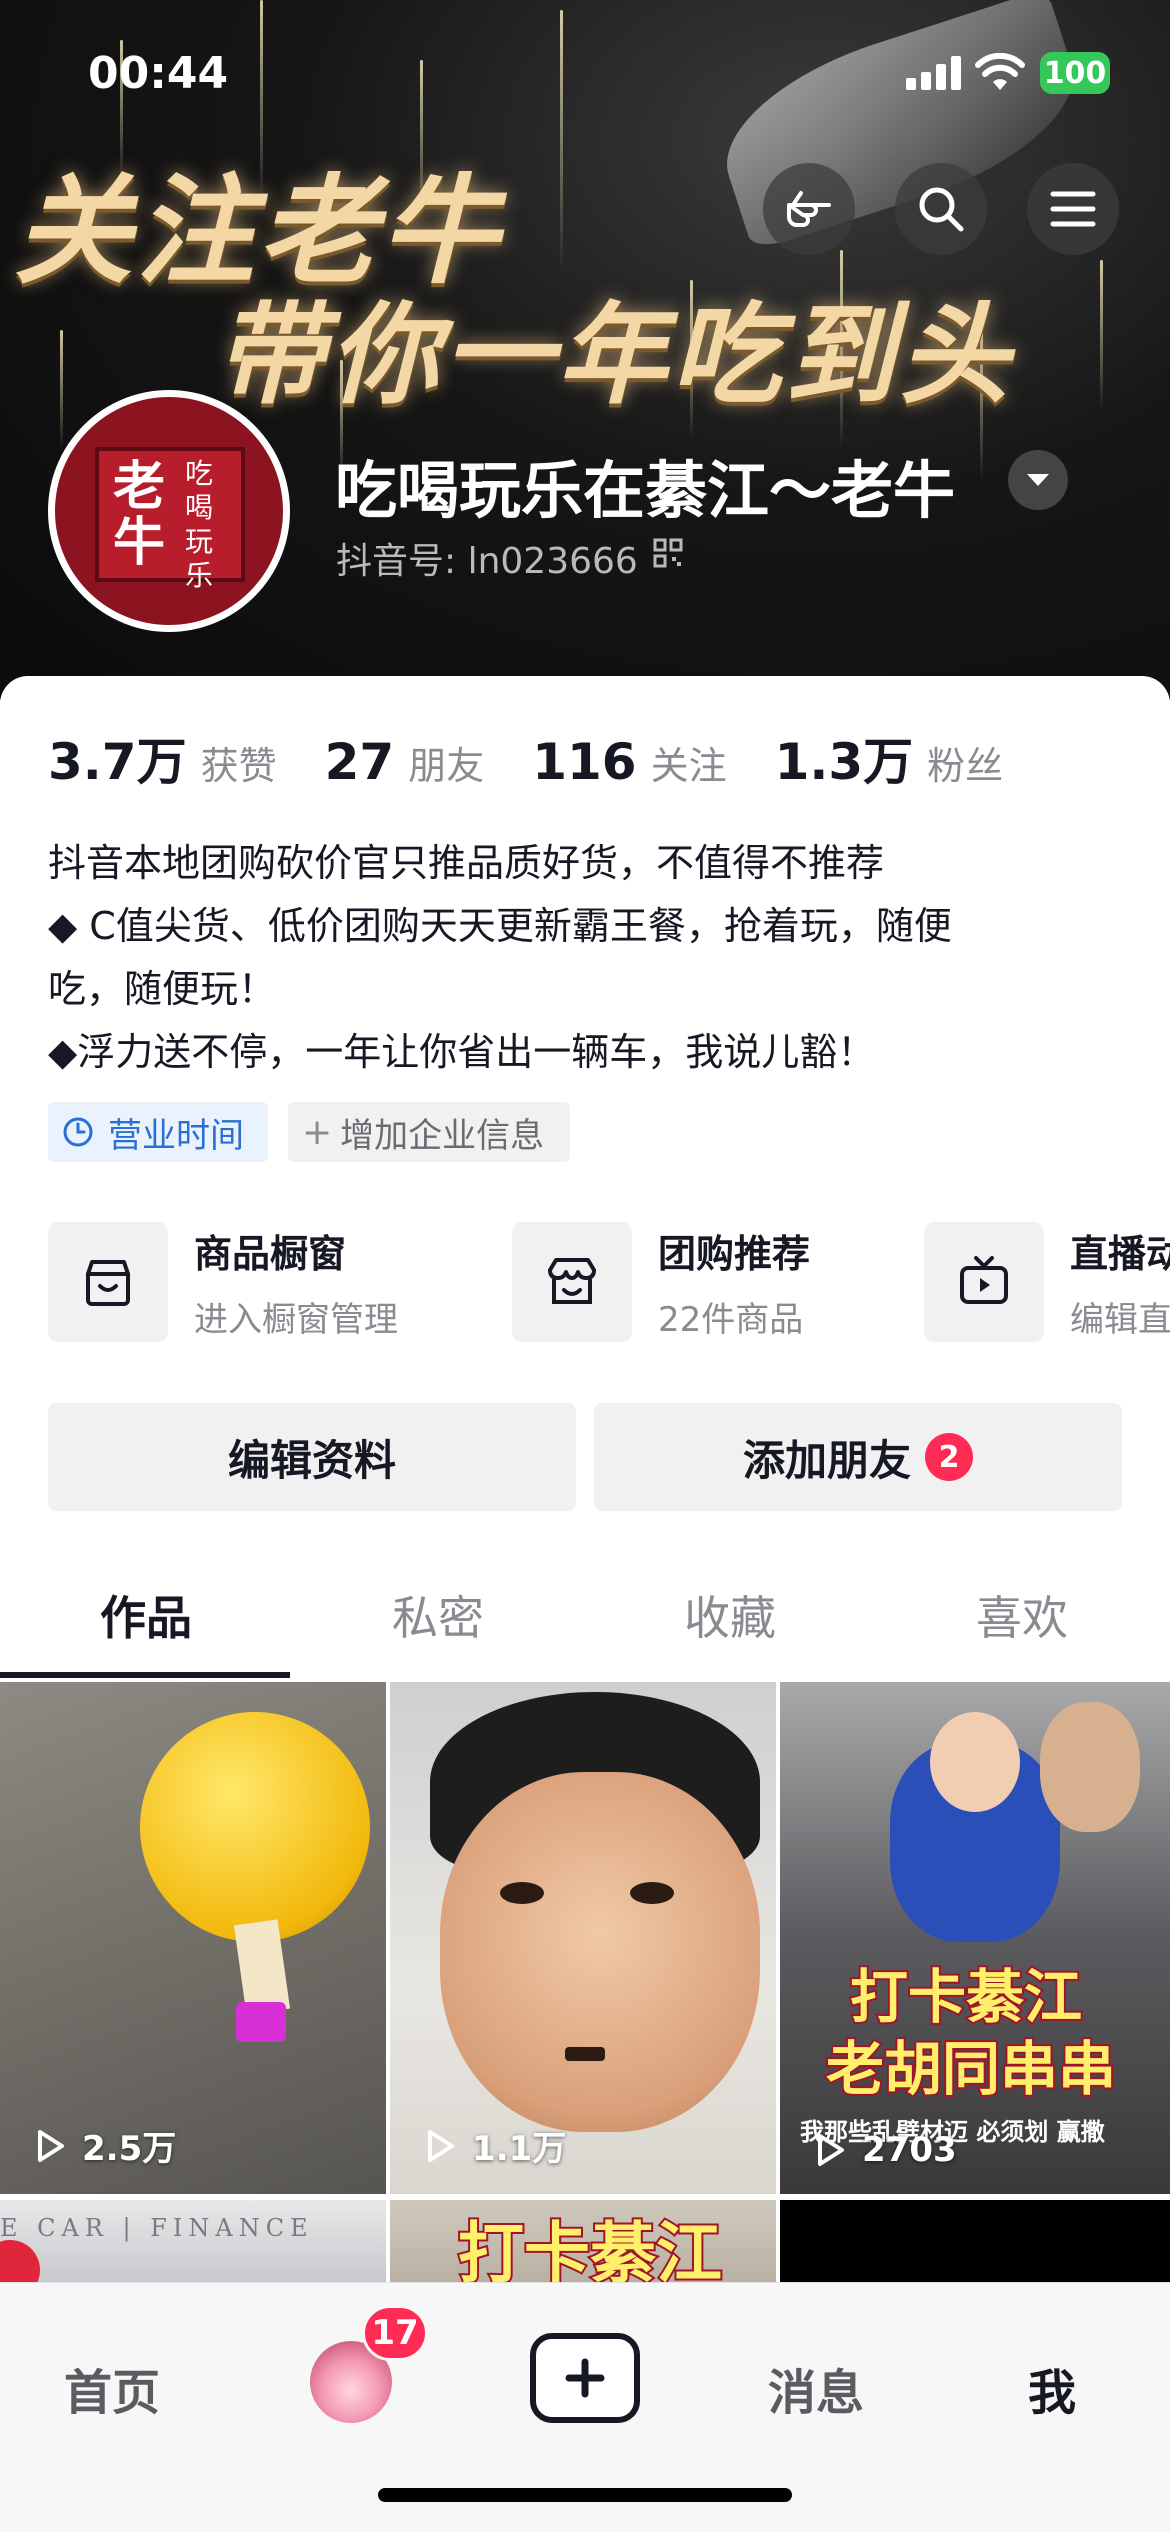 The width and height of the screenshot is (1170, 2532). What do you see at coordinates (146, 1625) in the screenshot?
I see `tab-works: 作品` at bounding box center [146, 1625].